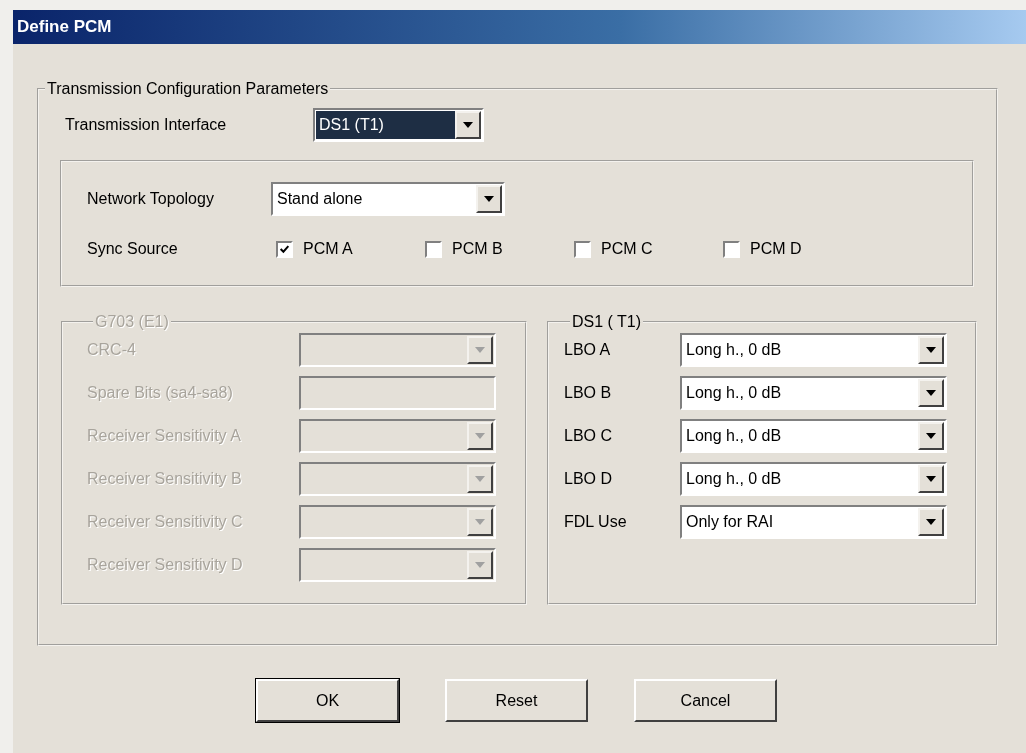  What do you see at coordinates (516, 700) in the screenshot?
I see `dialog-button: Reset` at bounding box center [516, 700].